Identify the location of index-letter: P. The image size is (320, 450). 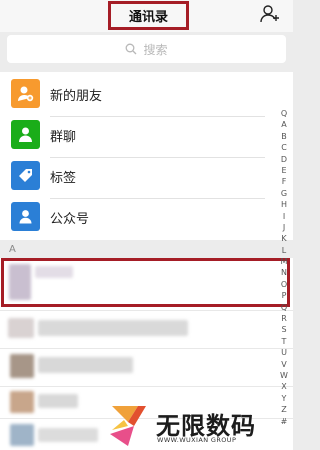
(284, 295).